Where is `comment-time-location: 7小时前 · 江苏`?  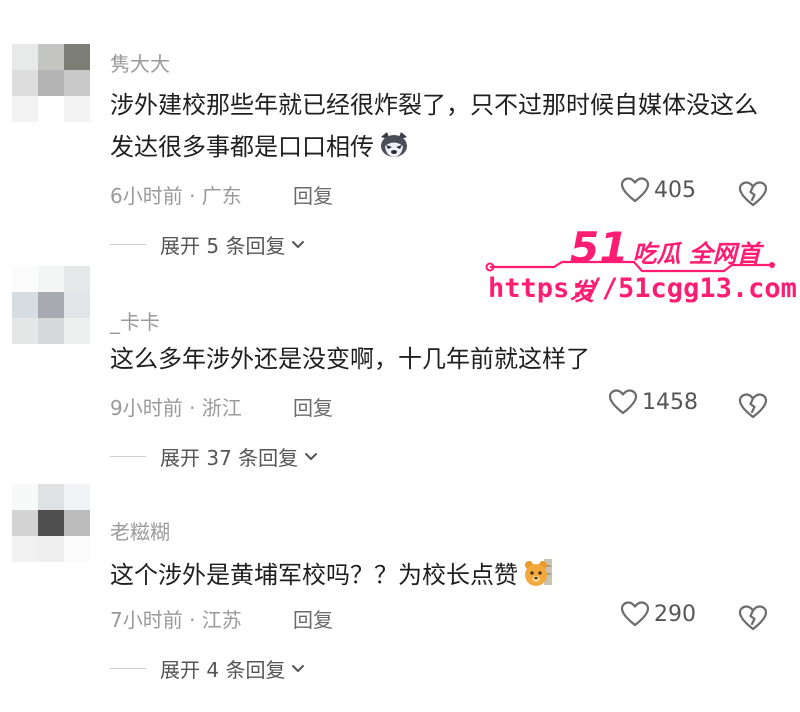
comment-time-location: 7小时前 · 江苏 is located at coordinates (176, 620).